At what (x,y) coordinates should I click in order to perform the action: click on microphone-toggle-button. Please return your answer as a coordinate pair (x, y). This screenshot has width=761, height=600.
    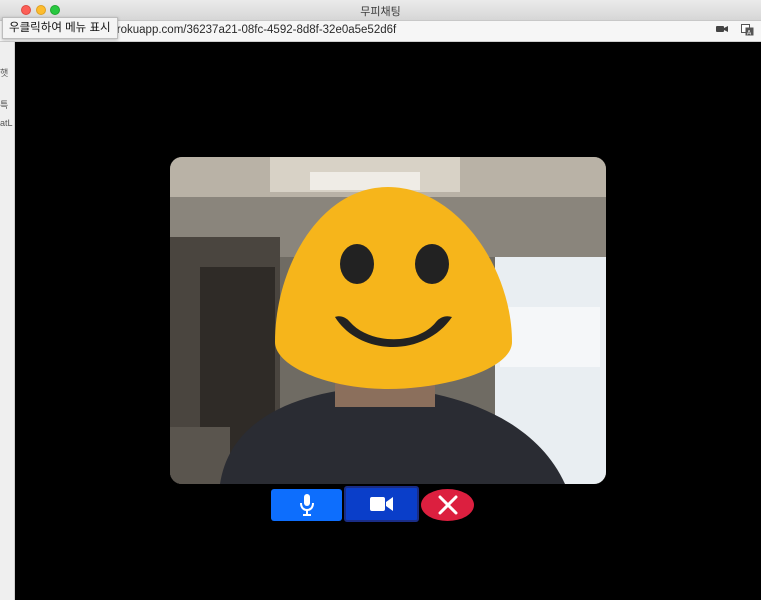
    Looking at the image, I should click on (306, 505).